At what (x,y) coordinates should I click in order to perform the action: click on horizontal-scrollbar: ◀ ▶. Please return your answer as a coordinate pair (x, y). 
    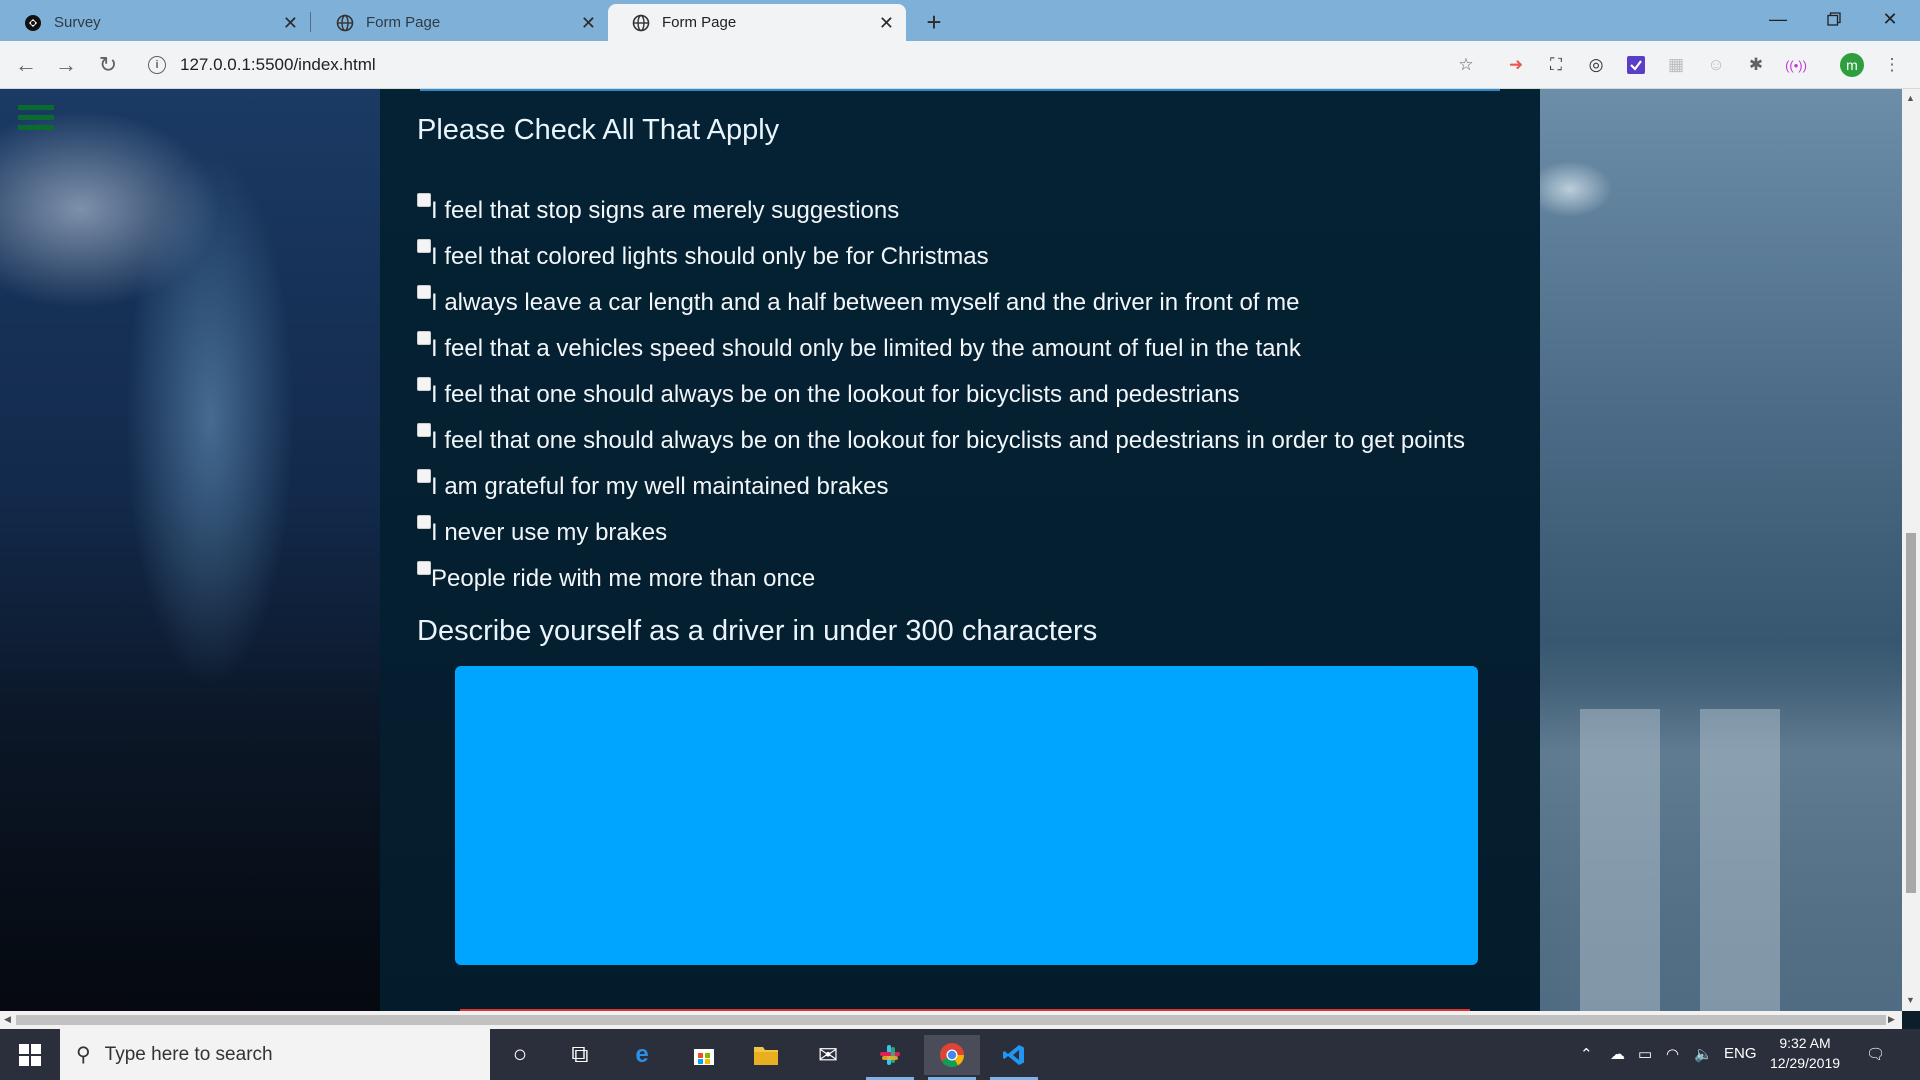
    Looking at the image, I should click on (951, 1020).